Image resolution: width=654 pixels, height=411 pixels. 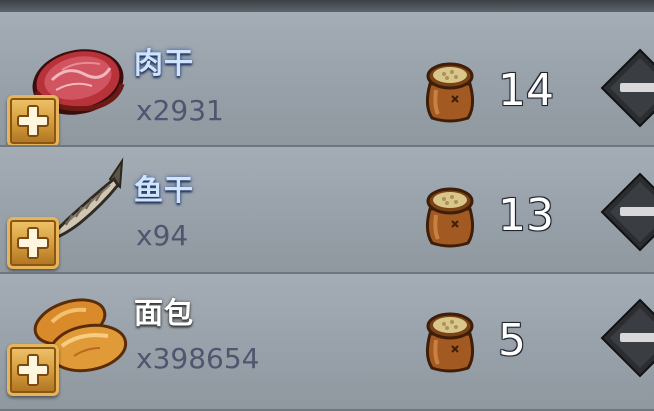 What do you see at coordinates (164, 190) in the screenshot?
I see `item-name: 鱼干` at bounding box center [164, 190].